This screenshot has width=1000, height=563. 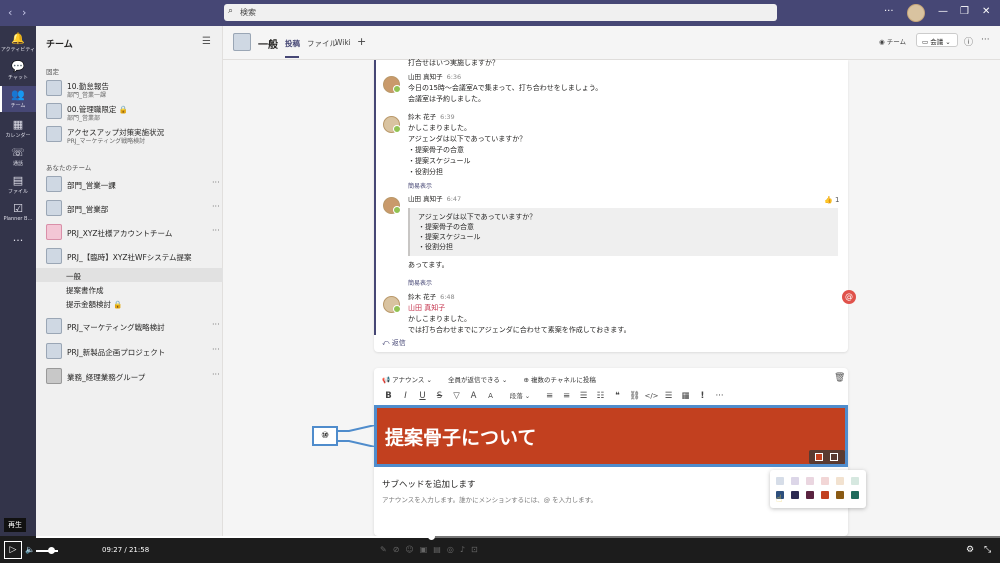 I want to click on image-icon, so click(x=834, y=457).